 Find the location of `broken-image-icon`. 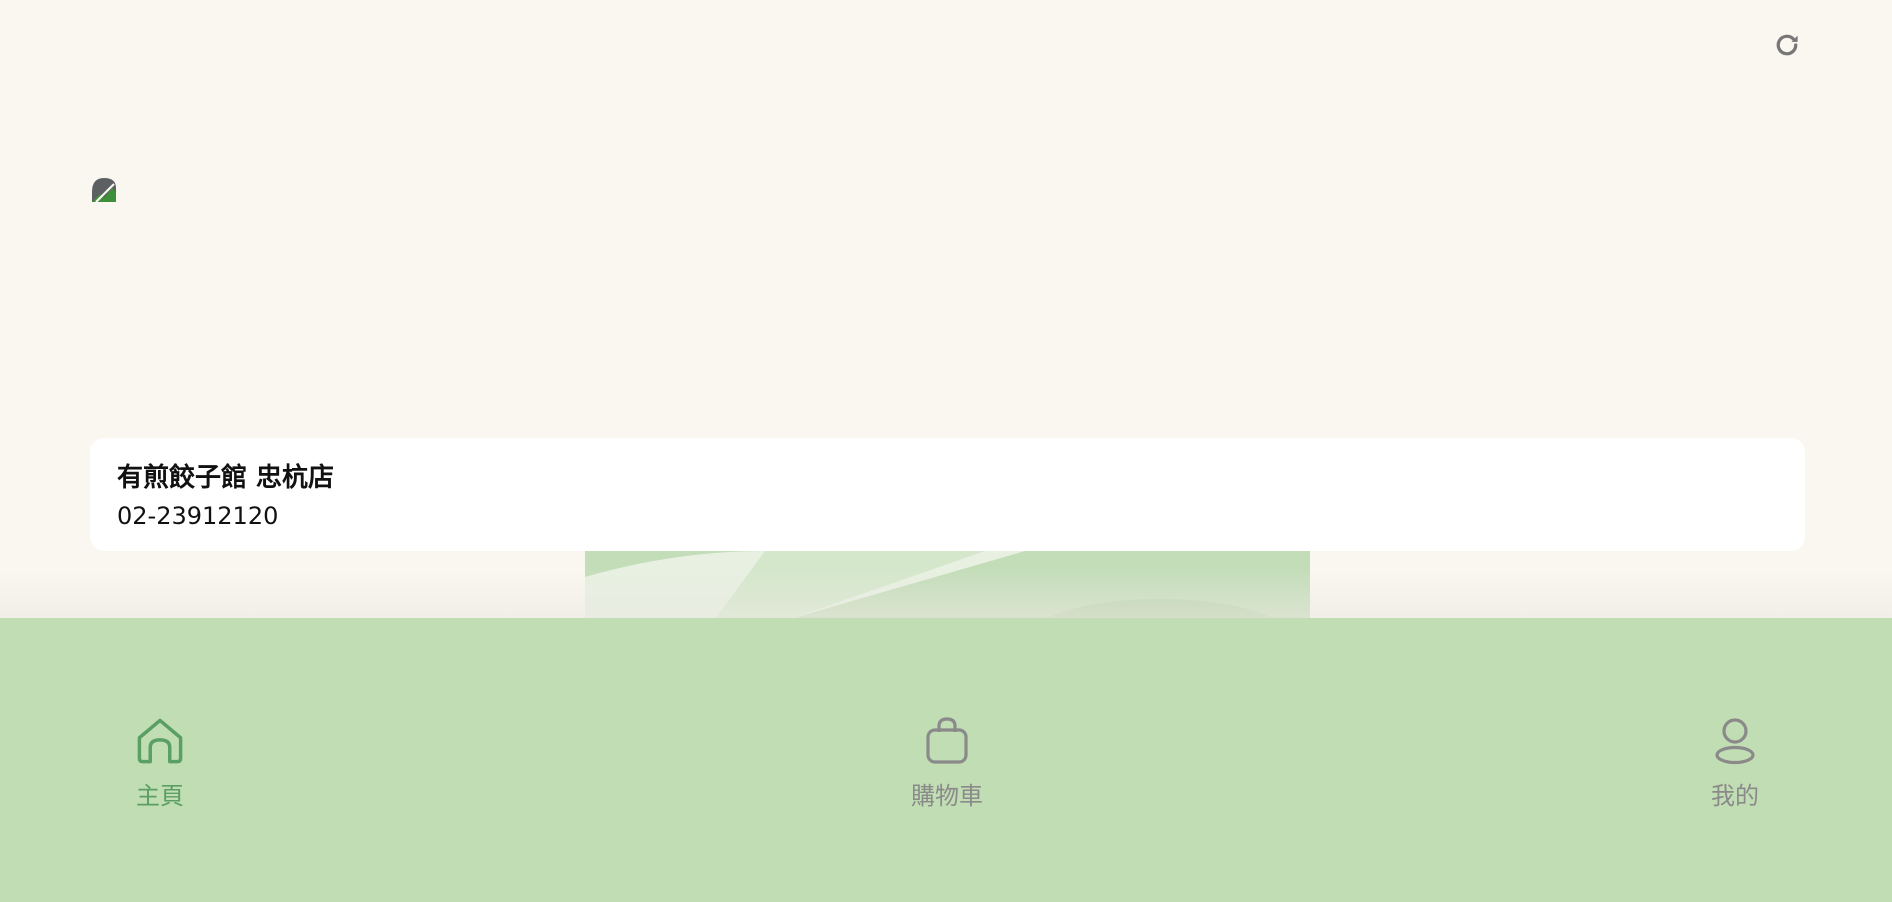

broken-image-icon is located at coordinates (104, 190).